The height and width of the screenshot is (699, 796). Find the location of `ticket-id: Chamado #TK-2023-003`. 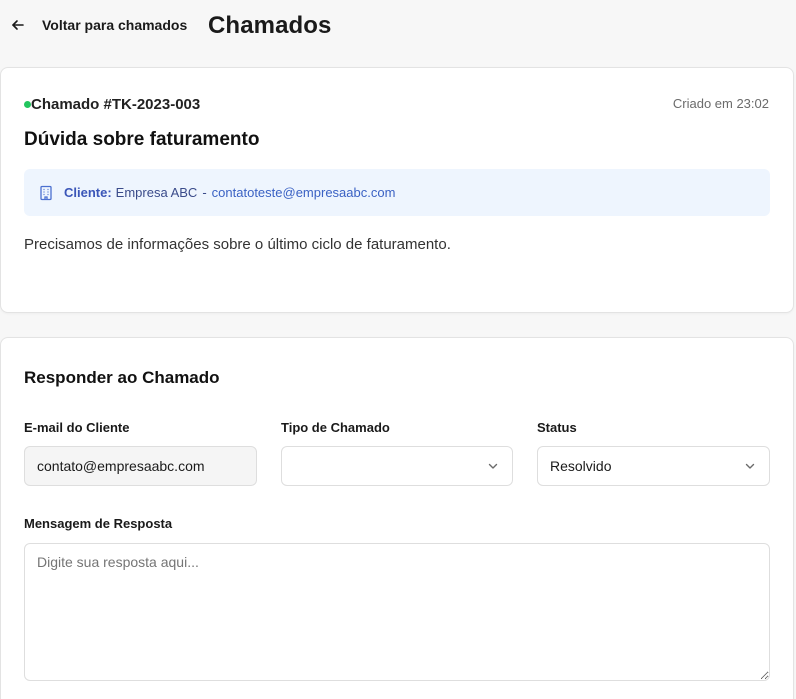

ticket-id: Chamado #TK-2023-003 is located at coordinates (116, 104).